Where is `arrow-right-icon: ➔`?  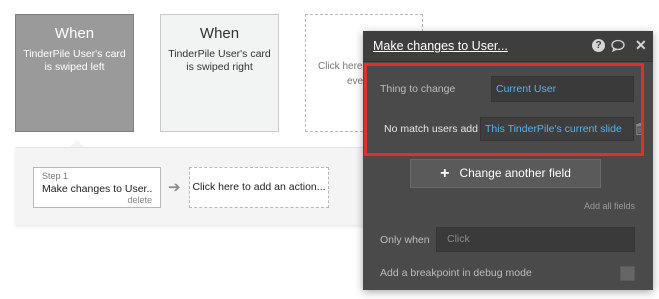
arrow-right-icon: ➔ is located at coordinates (174, 187).